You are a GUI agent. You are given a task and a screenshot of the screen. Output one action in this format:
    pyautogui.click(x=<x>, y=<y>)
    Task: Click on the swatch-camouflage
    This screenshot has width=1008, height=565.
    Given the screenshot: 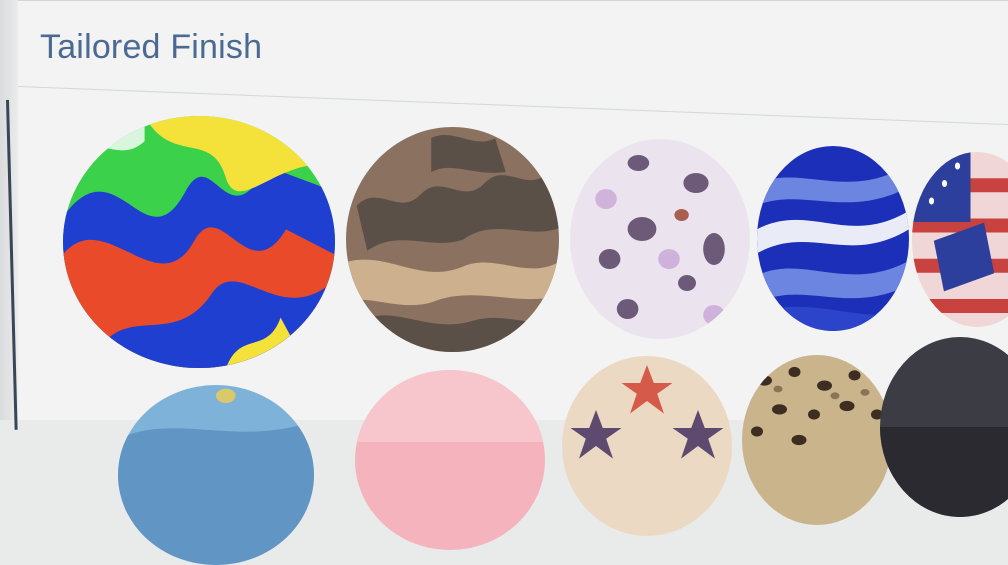 What is the action you would take?
    pyautogui.click(x=452, y=239)
    